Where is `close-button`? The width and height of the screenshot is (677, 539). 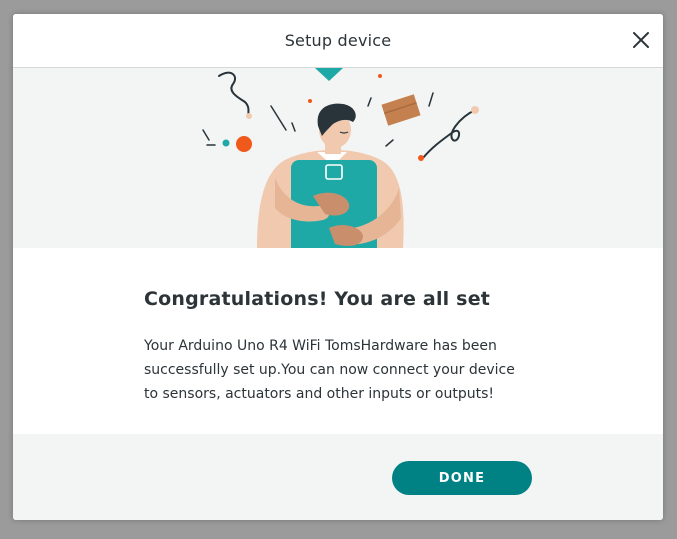
close-button is located at coordinates (641, 40).